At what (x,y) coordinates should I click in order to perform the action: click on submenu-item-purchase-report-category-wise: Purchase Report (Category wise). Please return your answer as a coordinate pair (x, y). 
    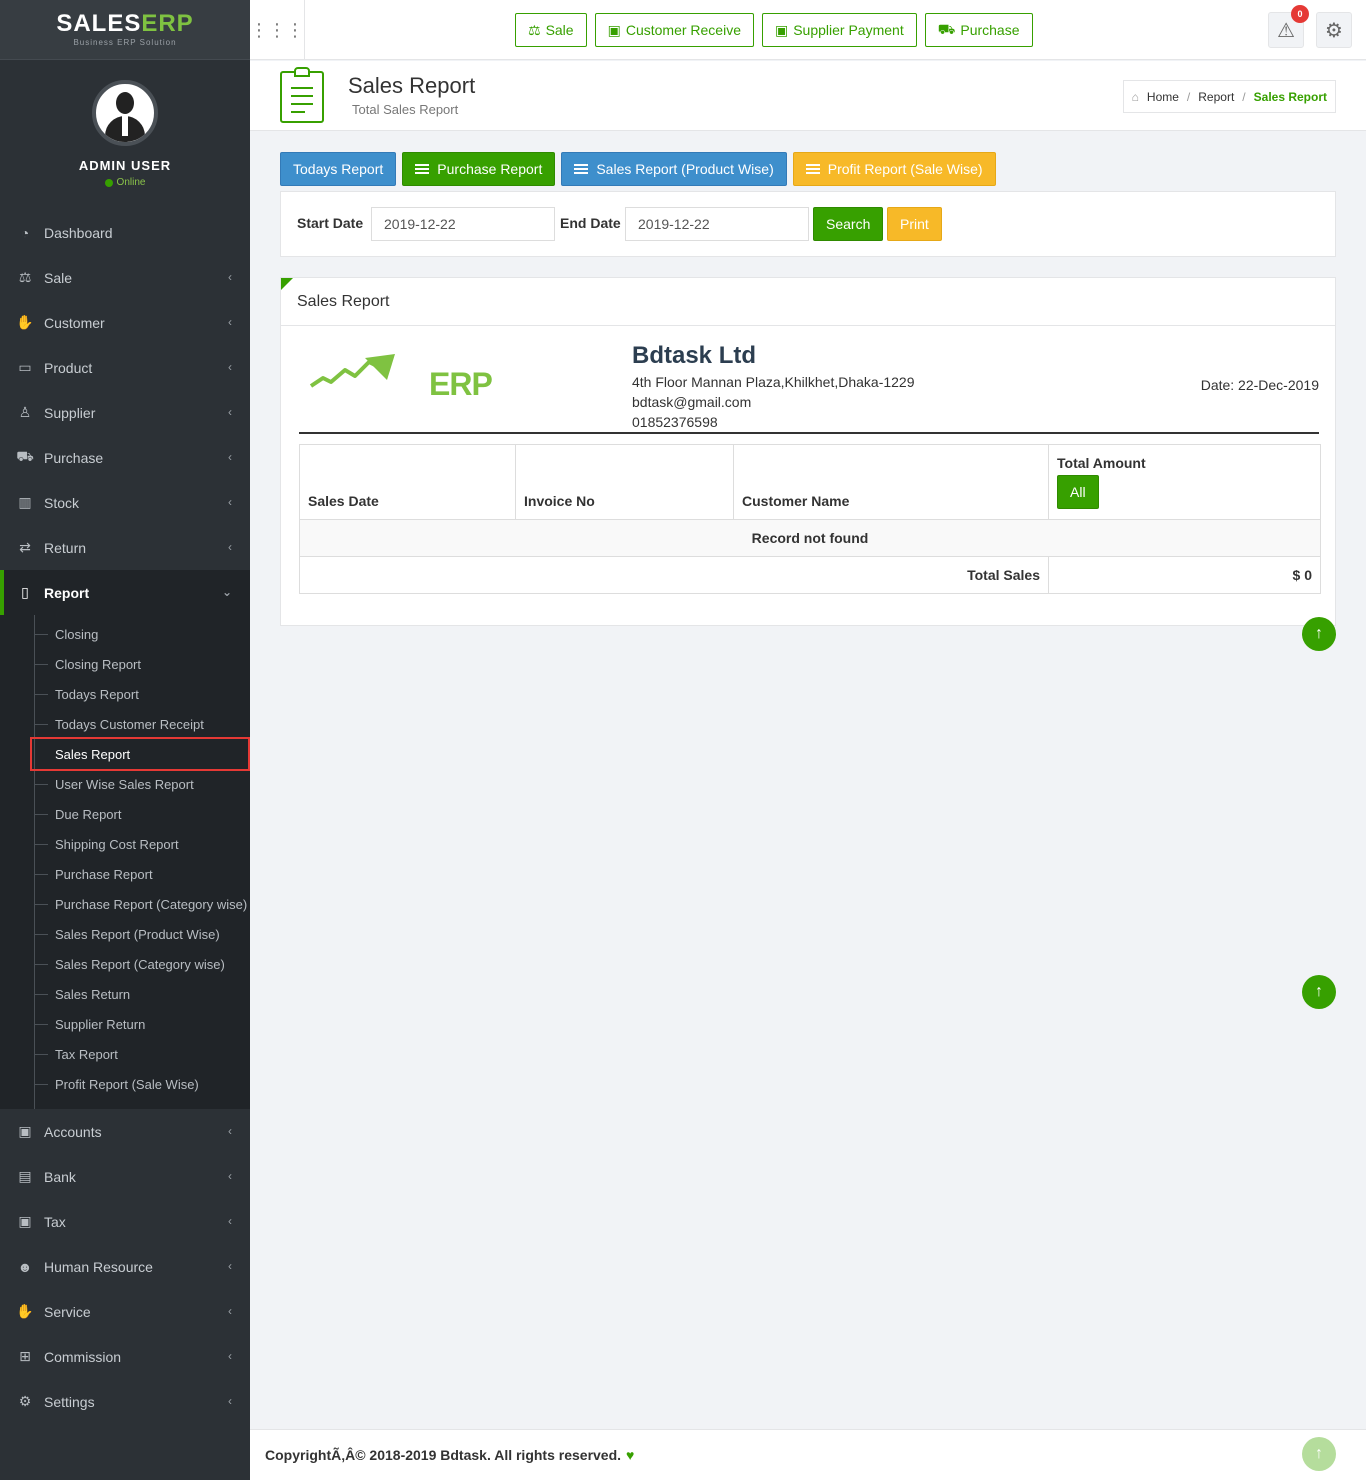
    Looking at the image, I should click on (125, 904).